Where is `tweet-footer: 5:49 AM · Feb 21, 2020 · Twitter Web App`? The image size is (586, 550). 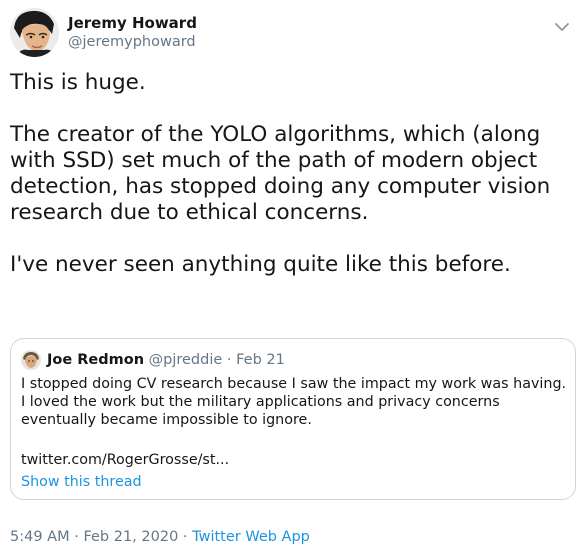 tweet-footer: 5:49 AM · Feb 21, 2020 · Twitter Web App is located at coordinates (160, 537).